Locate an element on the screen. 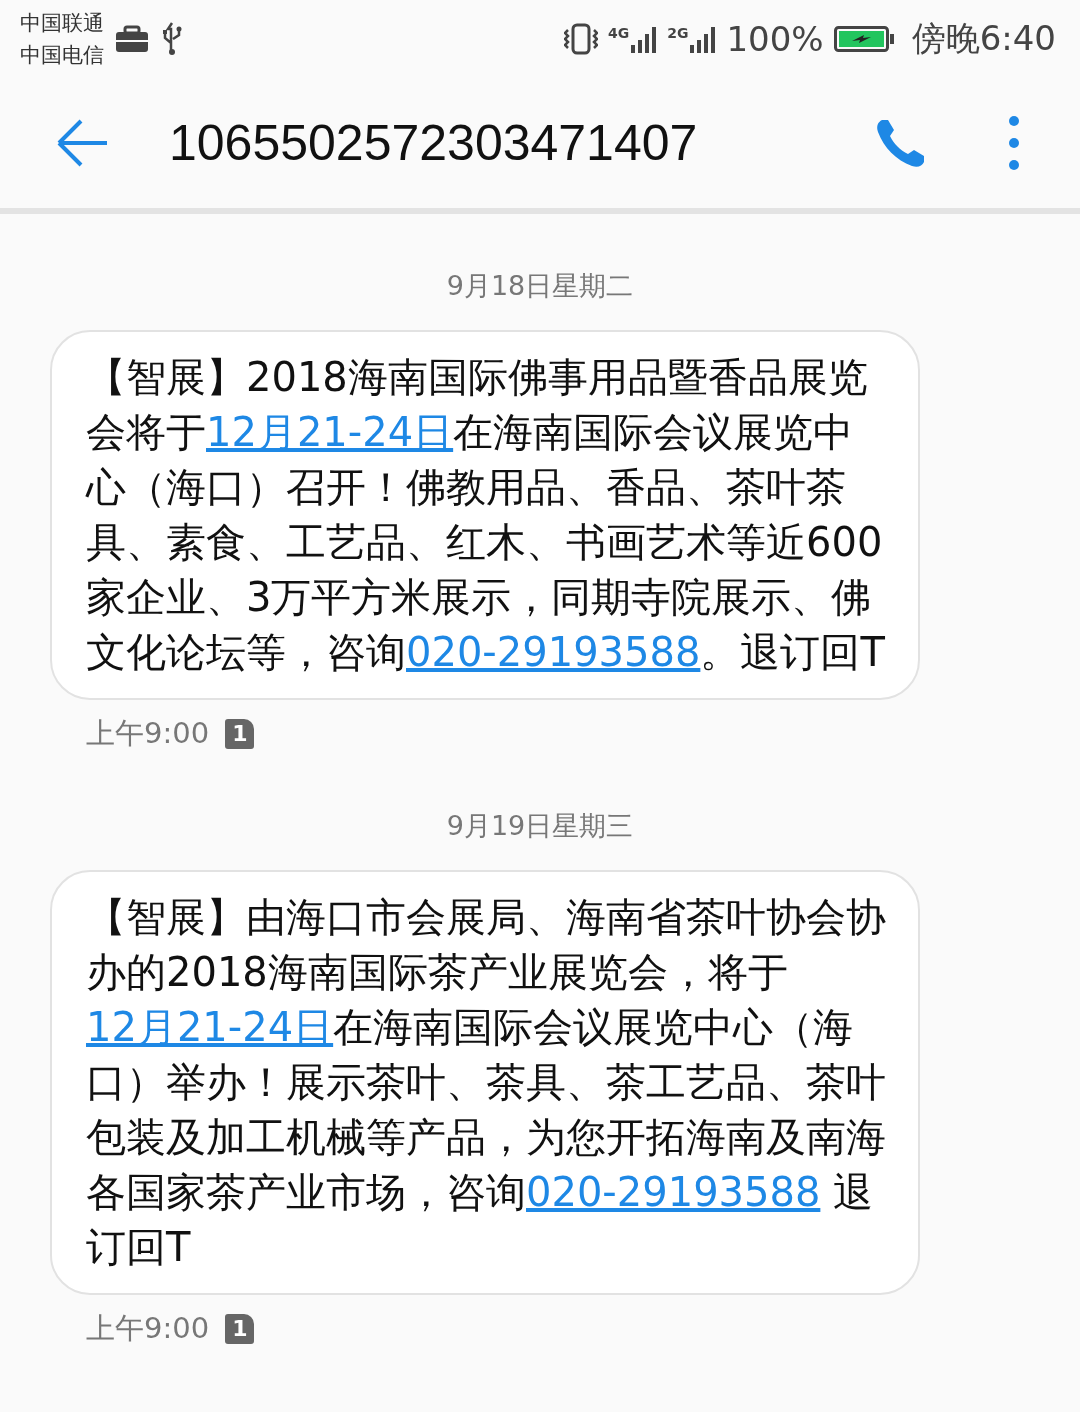  more-options-button is located at coordinates (1014, 143).